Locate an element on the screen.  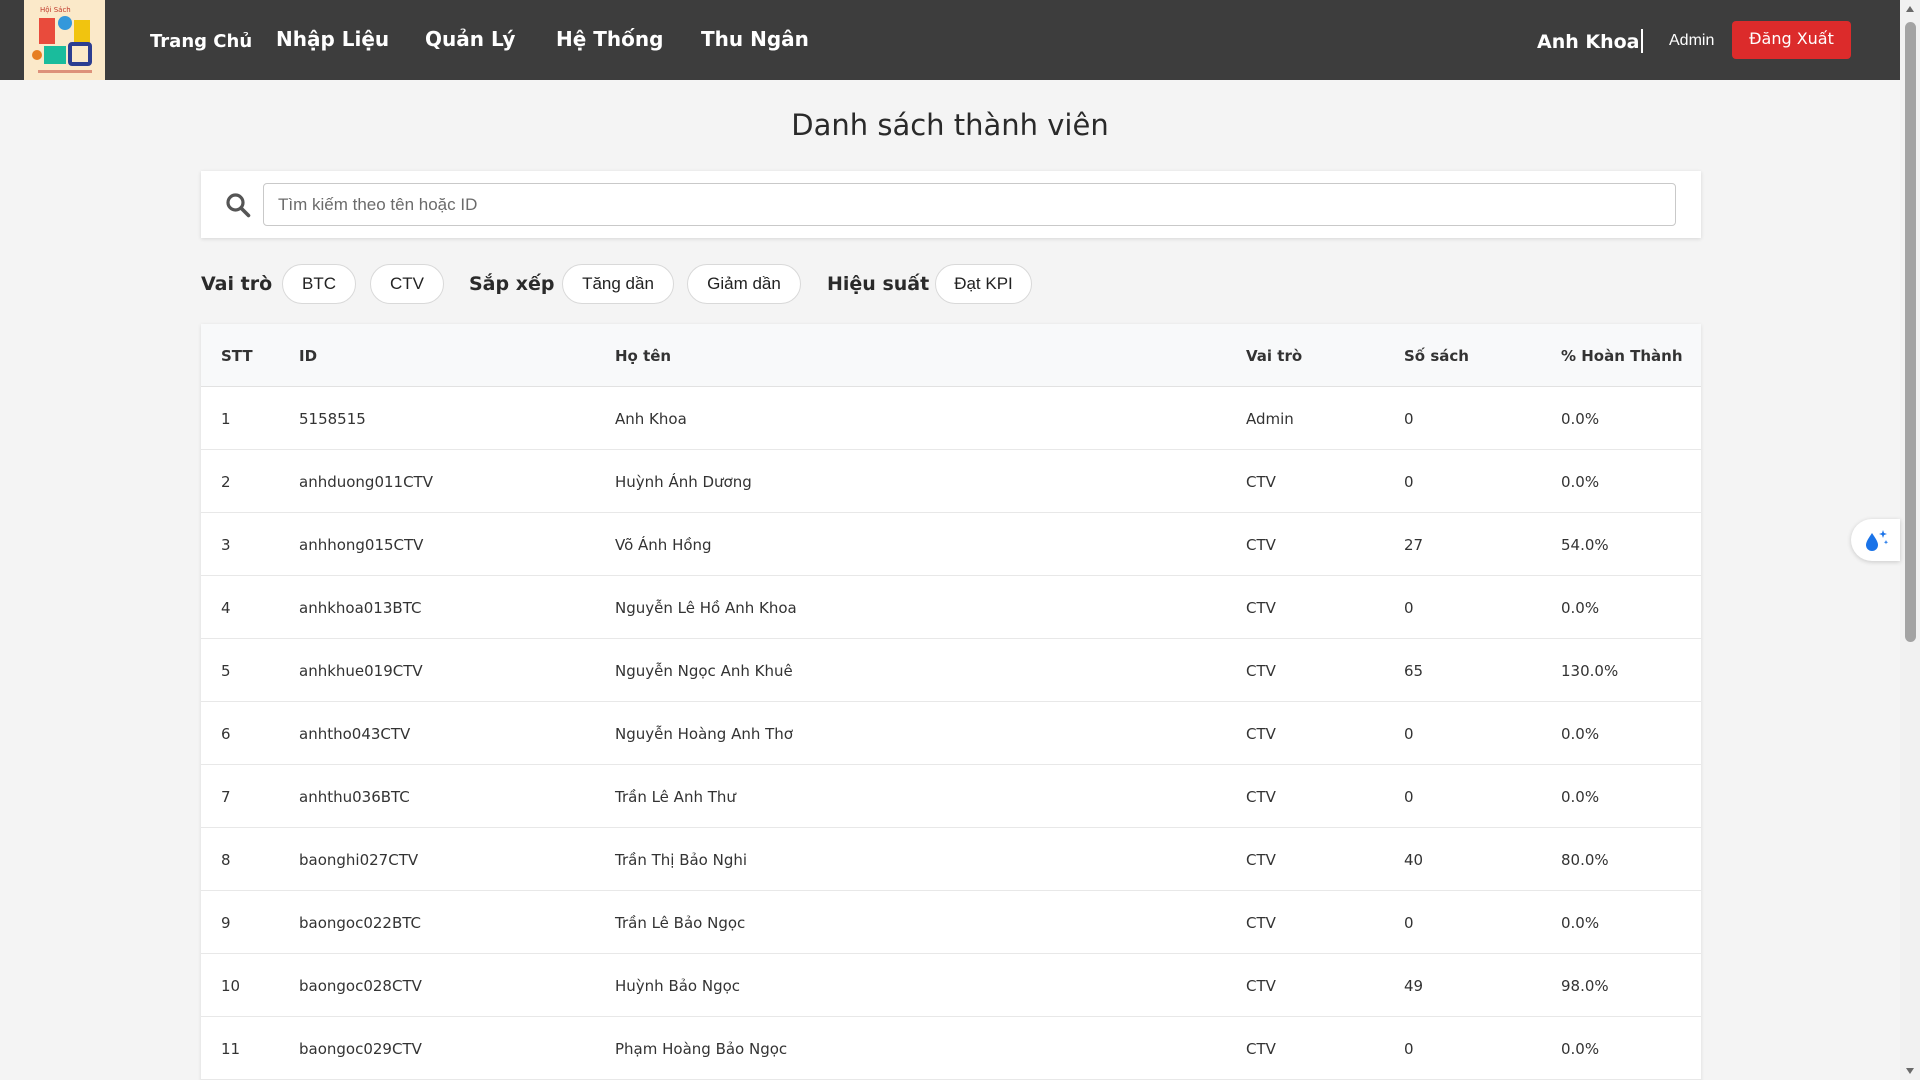
column-header-completion: % Hoàn Thành is located at coordinates (1622, 356).